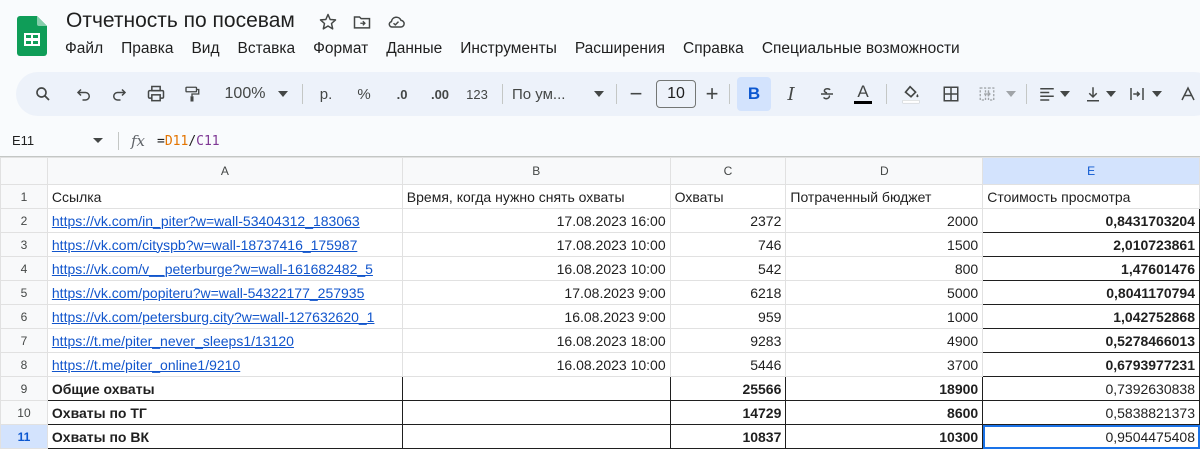 The height and width of the screenshot is (450, 1200). Describe the element at coordinates (24, 316) in the screenshot. I see `row-header: 6` at that location.